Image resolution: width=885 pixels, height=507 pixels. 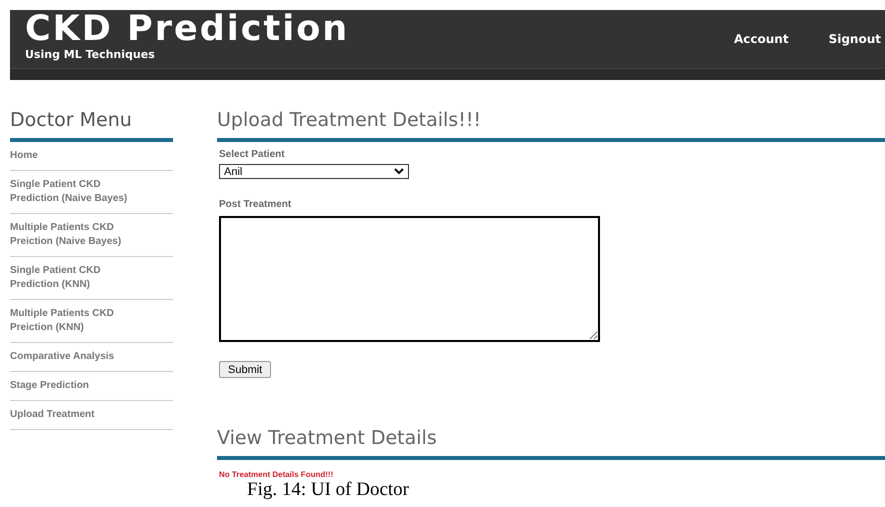 What do you see at coordinates (854, 39) in the screenshot?
I see `nav-link: Signout` at bounding box center [854, 39].